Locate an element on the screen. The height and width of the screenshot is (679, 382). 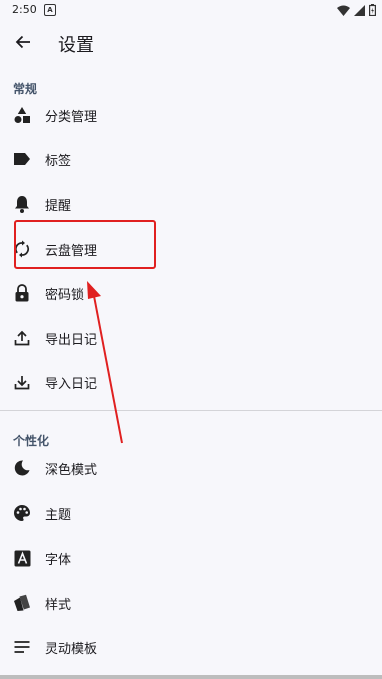
annotation-arrow is located at coordinates (105, 362).